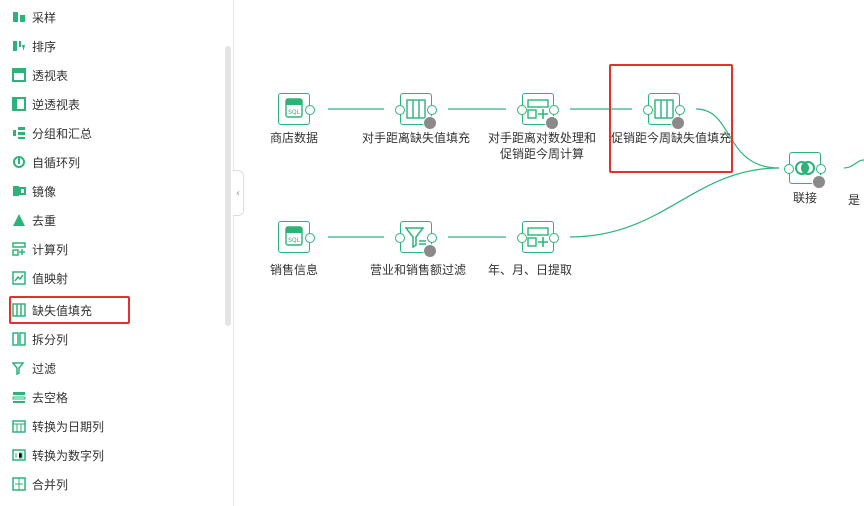 The image size is (864, 506). What do you see at coordinates (19, 133) in the screenshot?
I see `group-summary-icon` at bounding box center [19, 133].